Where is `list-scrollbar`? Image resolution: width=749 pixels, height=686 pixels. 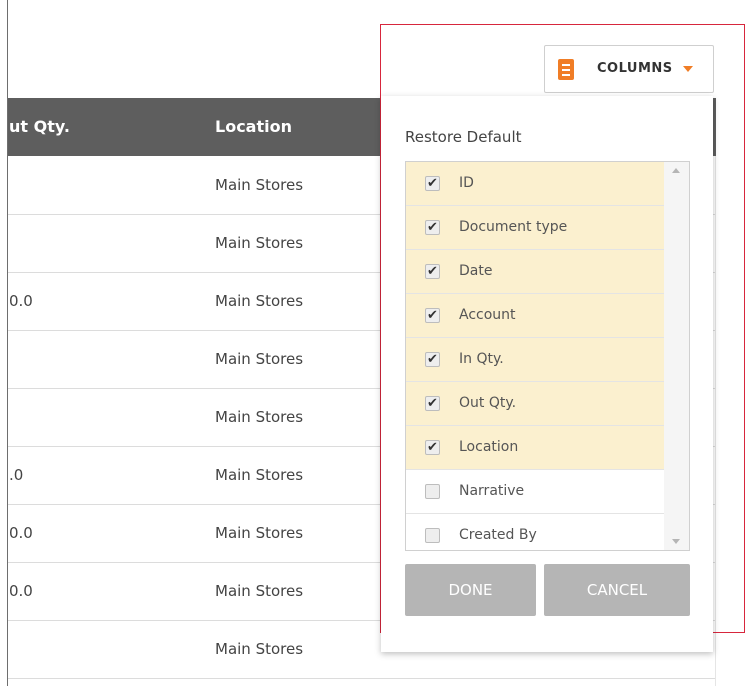
list-scrollbar is located at coordinates (676, 356).